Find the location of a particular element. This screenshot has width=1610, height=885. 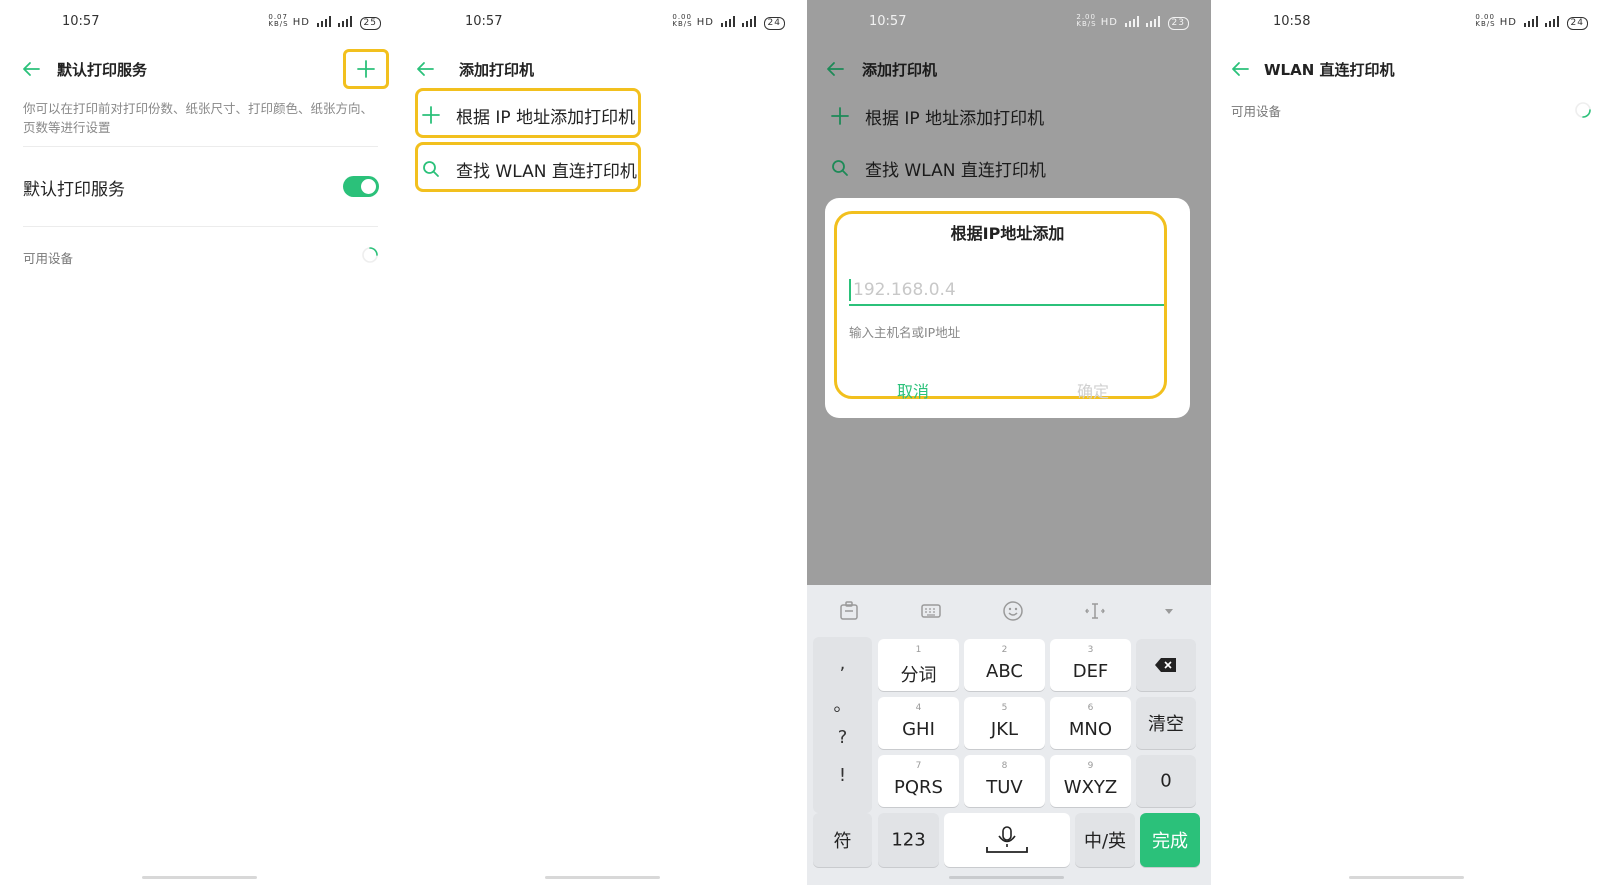

numbers-key: 123 is located at coordinates (908, 840).